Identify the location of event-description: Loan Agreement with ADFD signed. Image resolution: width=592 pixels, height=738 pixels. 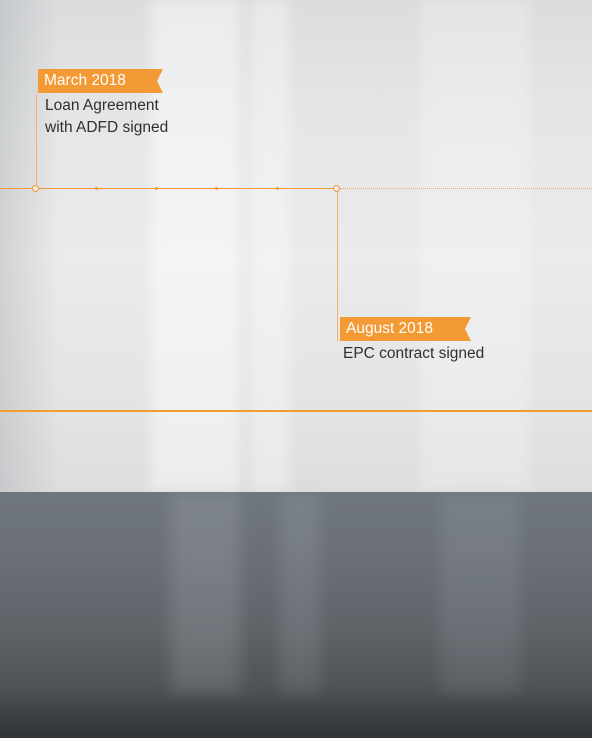
(155, 117).